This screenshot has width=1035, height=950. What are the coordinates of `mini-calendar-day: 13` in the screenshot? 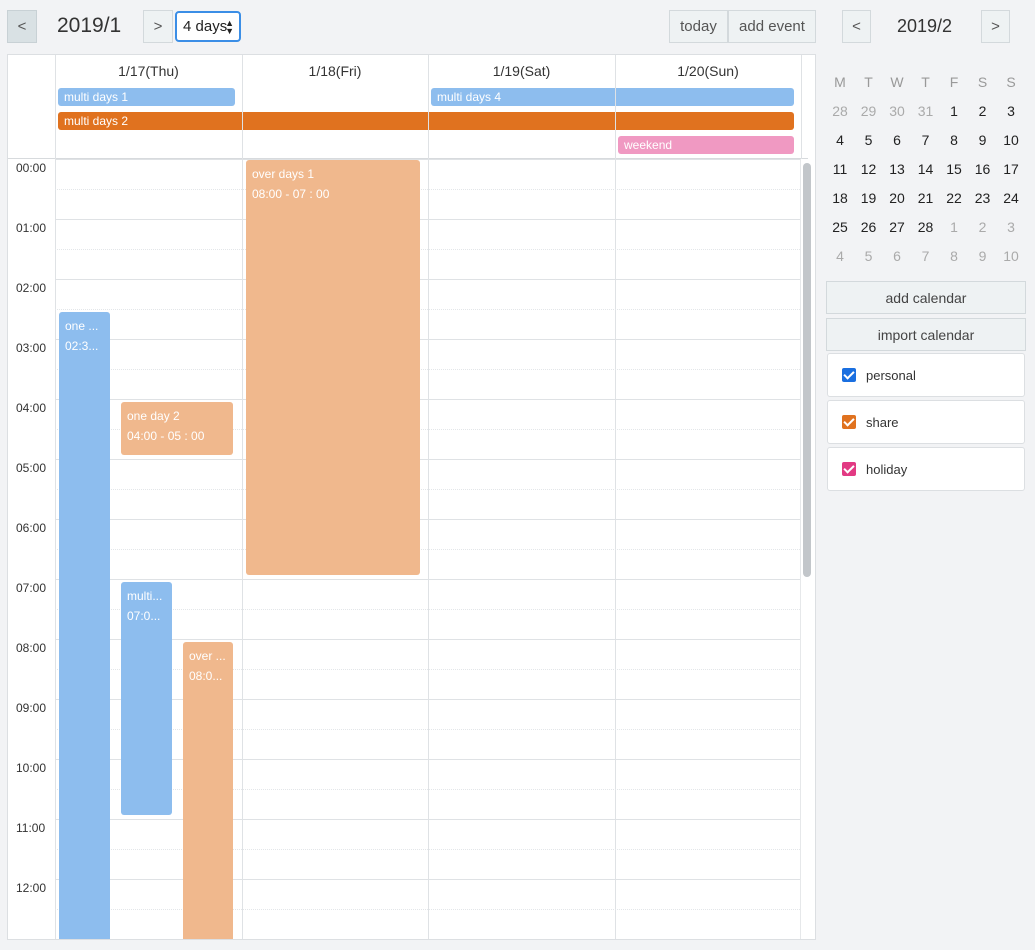 It's located at (897, 169).